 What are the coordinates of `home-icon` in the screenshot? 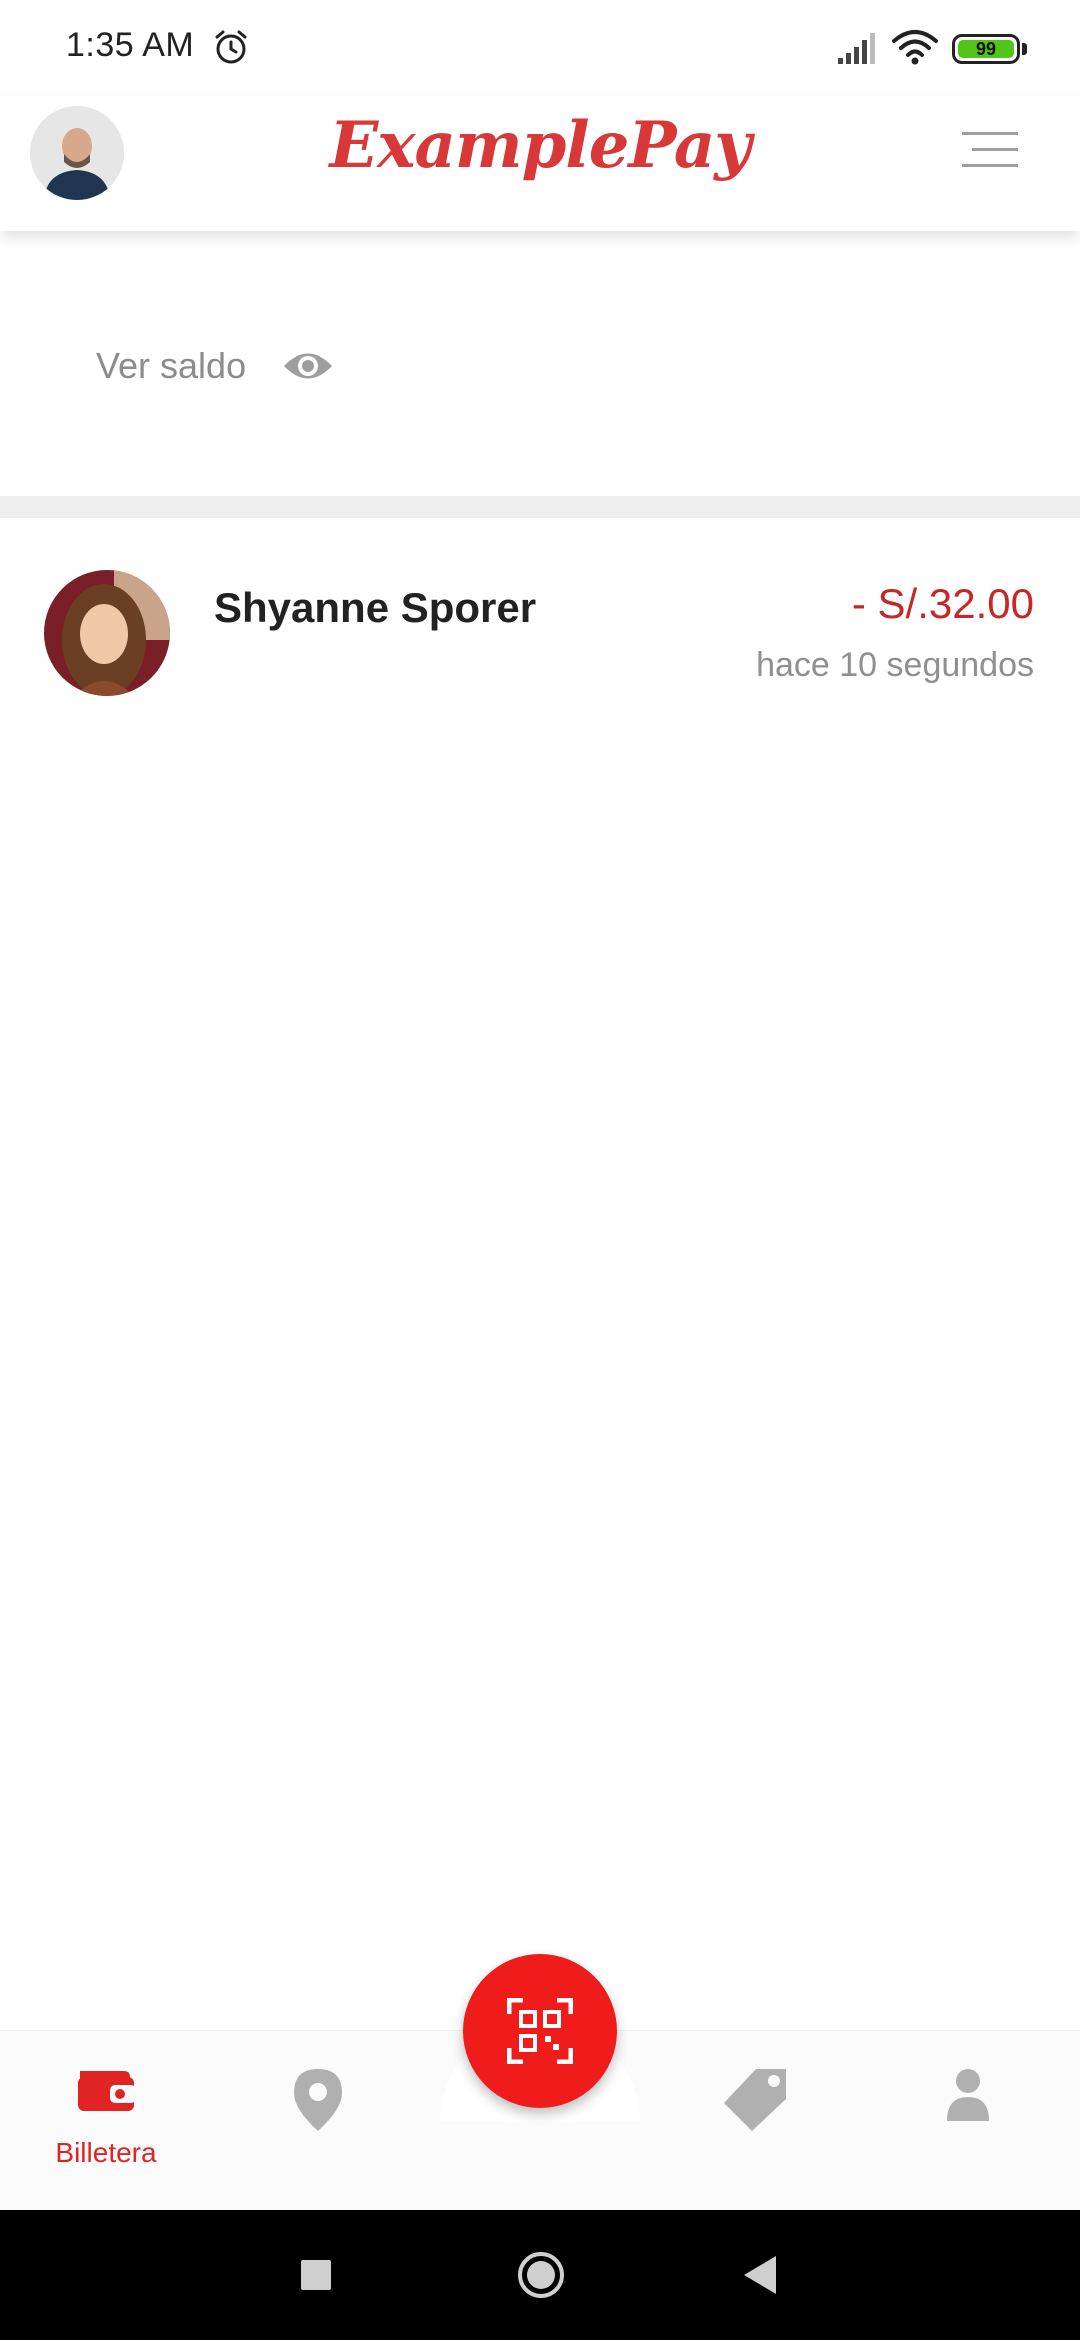 It's located at (541, 2275).